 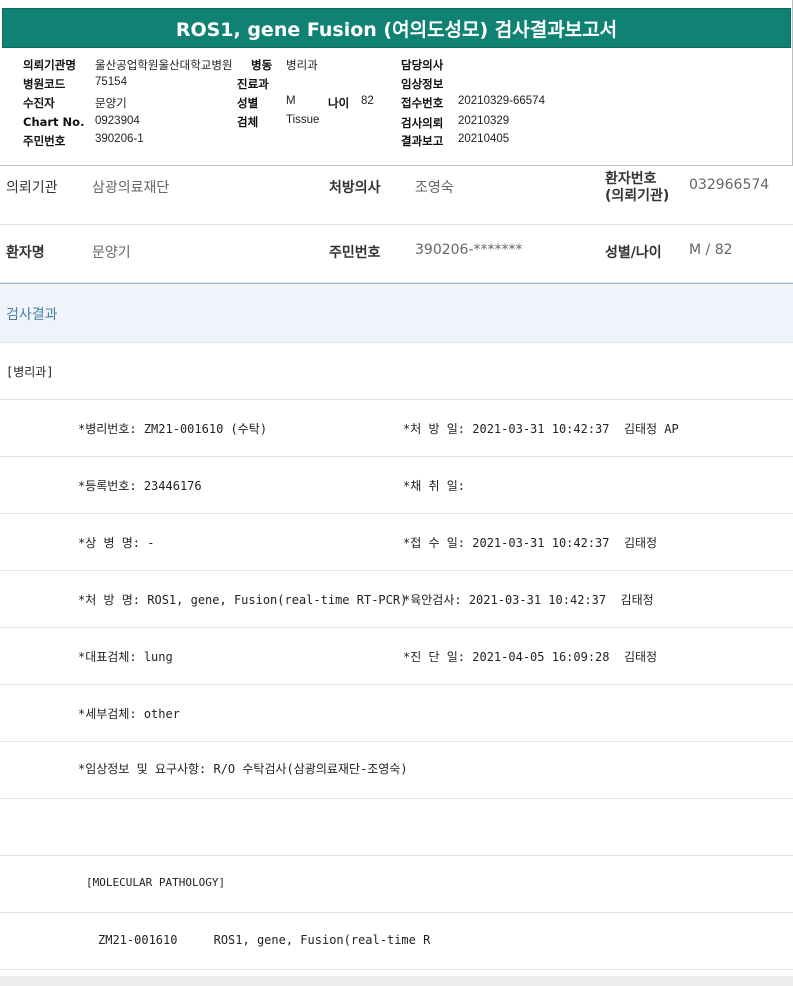 What do you see at coordinates (633, 253) in the screenshot?
I see `sexage-label: 성별/나이` at bounding box center [633, 253].